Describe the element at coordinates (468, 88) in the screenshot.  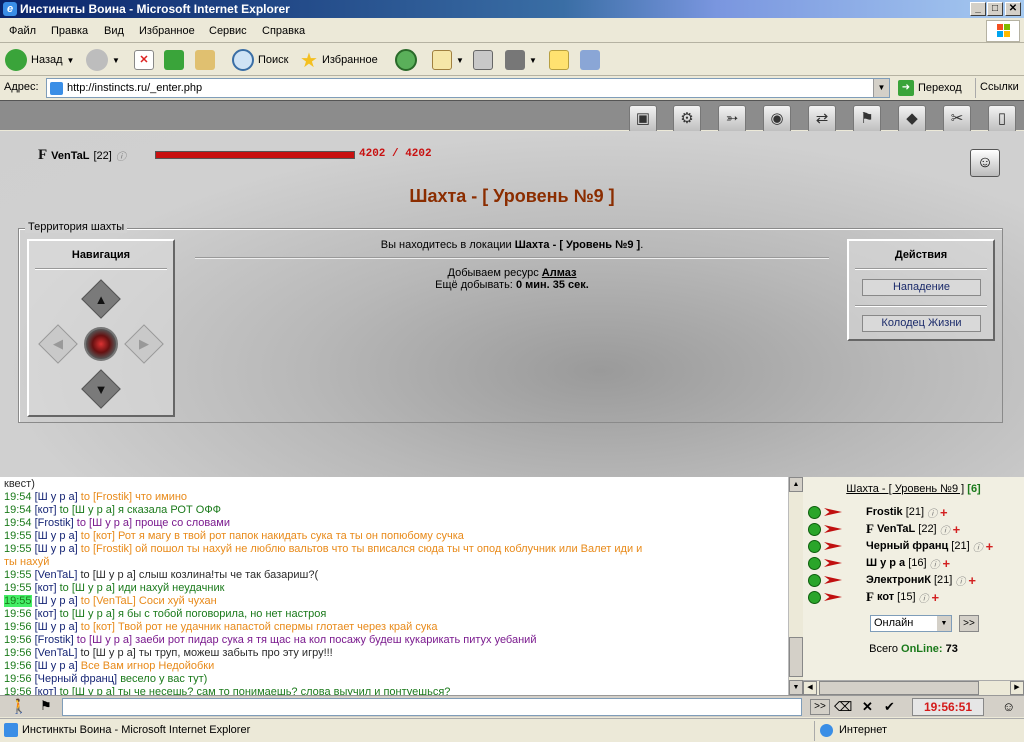
I see `address-input: http://instincts.ru/_enter.php ▼` at that location.